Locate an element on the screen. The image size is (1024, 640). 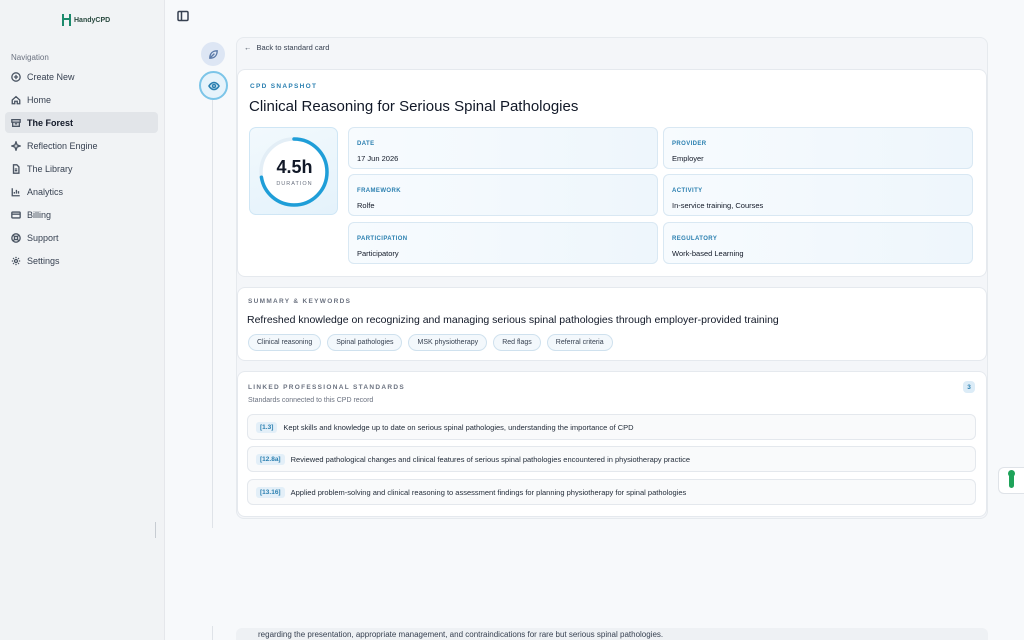
field-value: 17 Jun 2026 is located at coordinates (378, 158).